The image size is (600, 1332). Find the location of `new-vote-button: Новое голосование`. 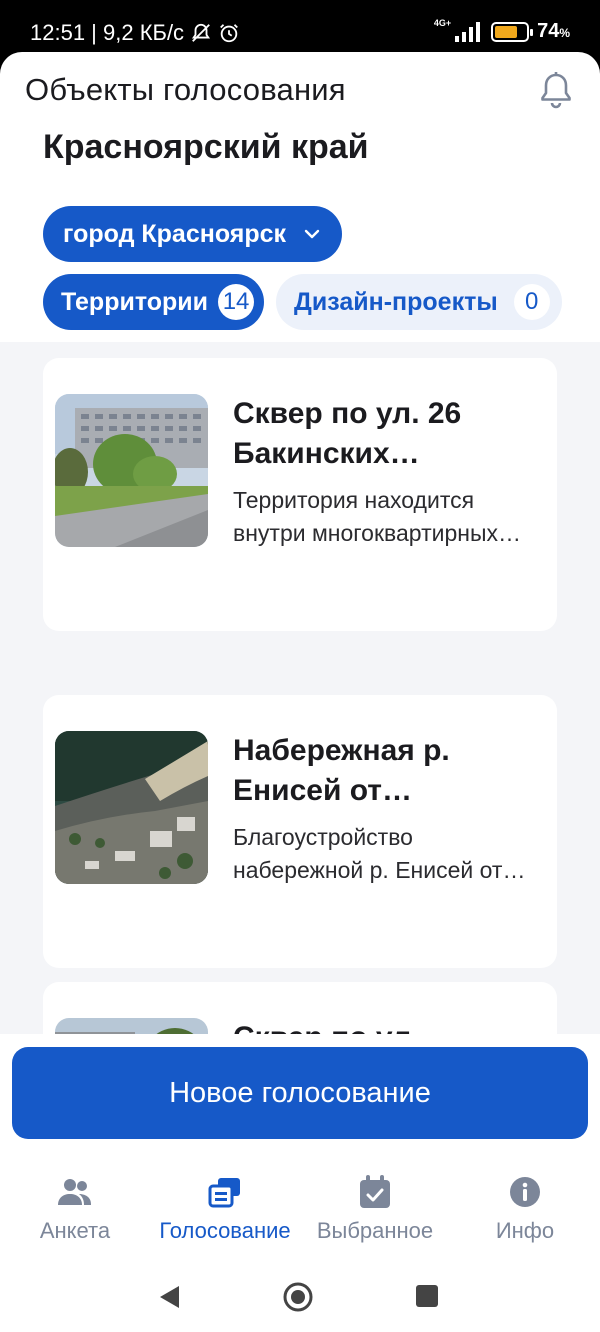

new-vote-button: Новое голосование is located at coordinates (300, 1093).